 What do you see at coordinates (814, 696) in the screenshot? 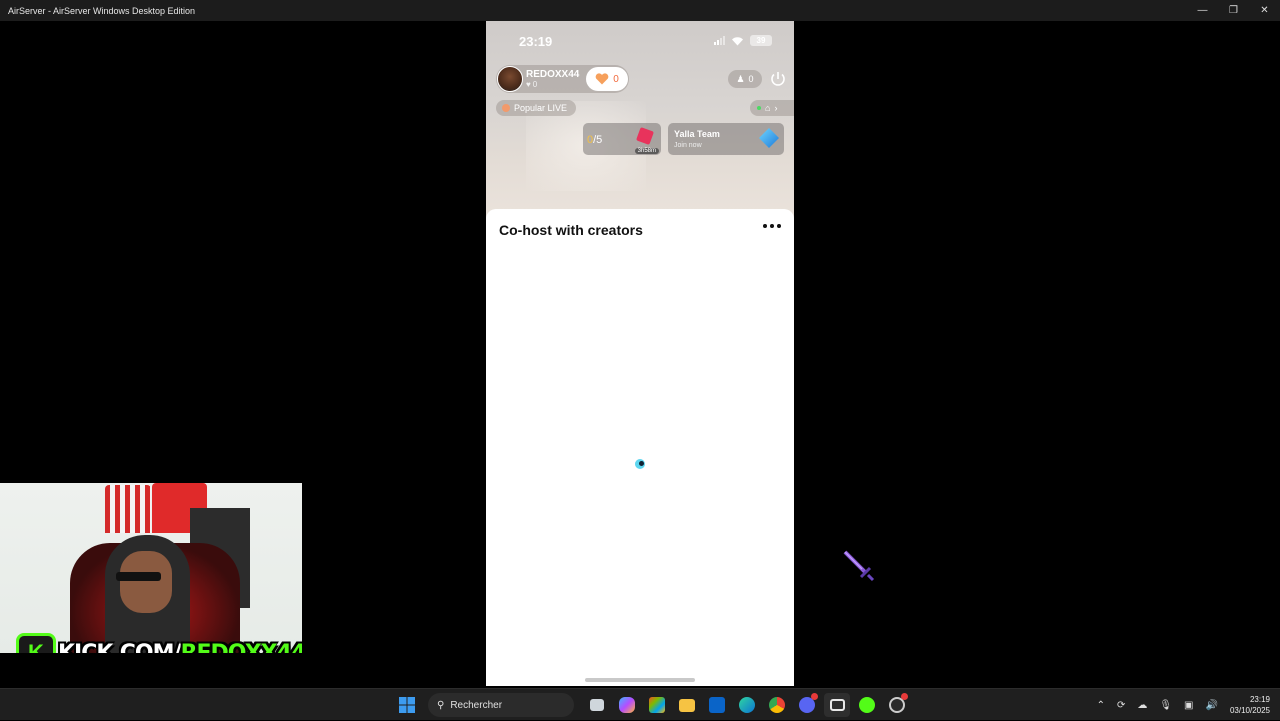
I see `notification-badge` at bounding box center [814, 696].